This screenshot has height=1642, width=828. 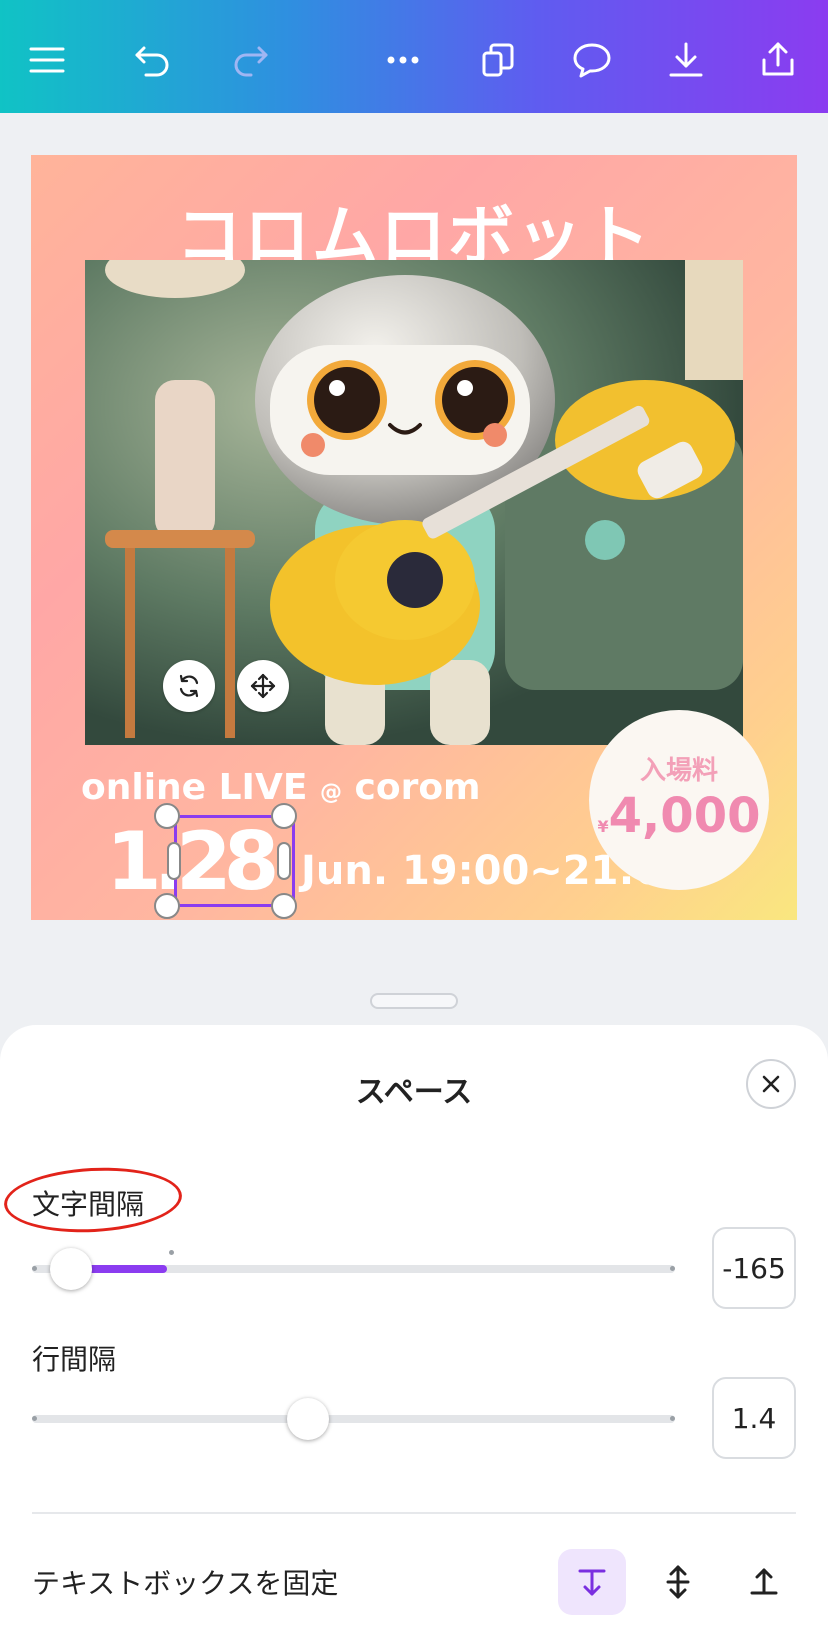 What do you see at coordinates (592, 60) in the screenshot?
I see `comment-icon` at bounding box center [592, 60].